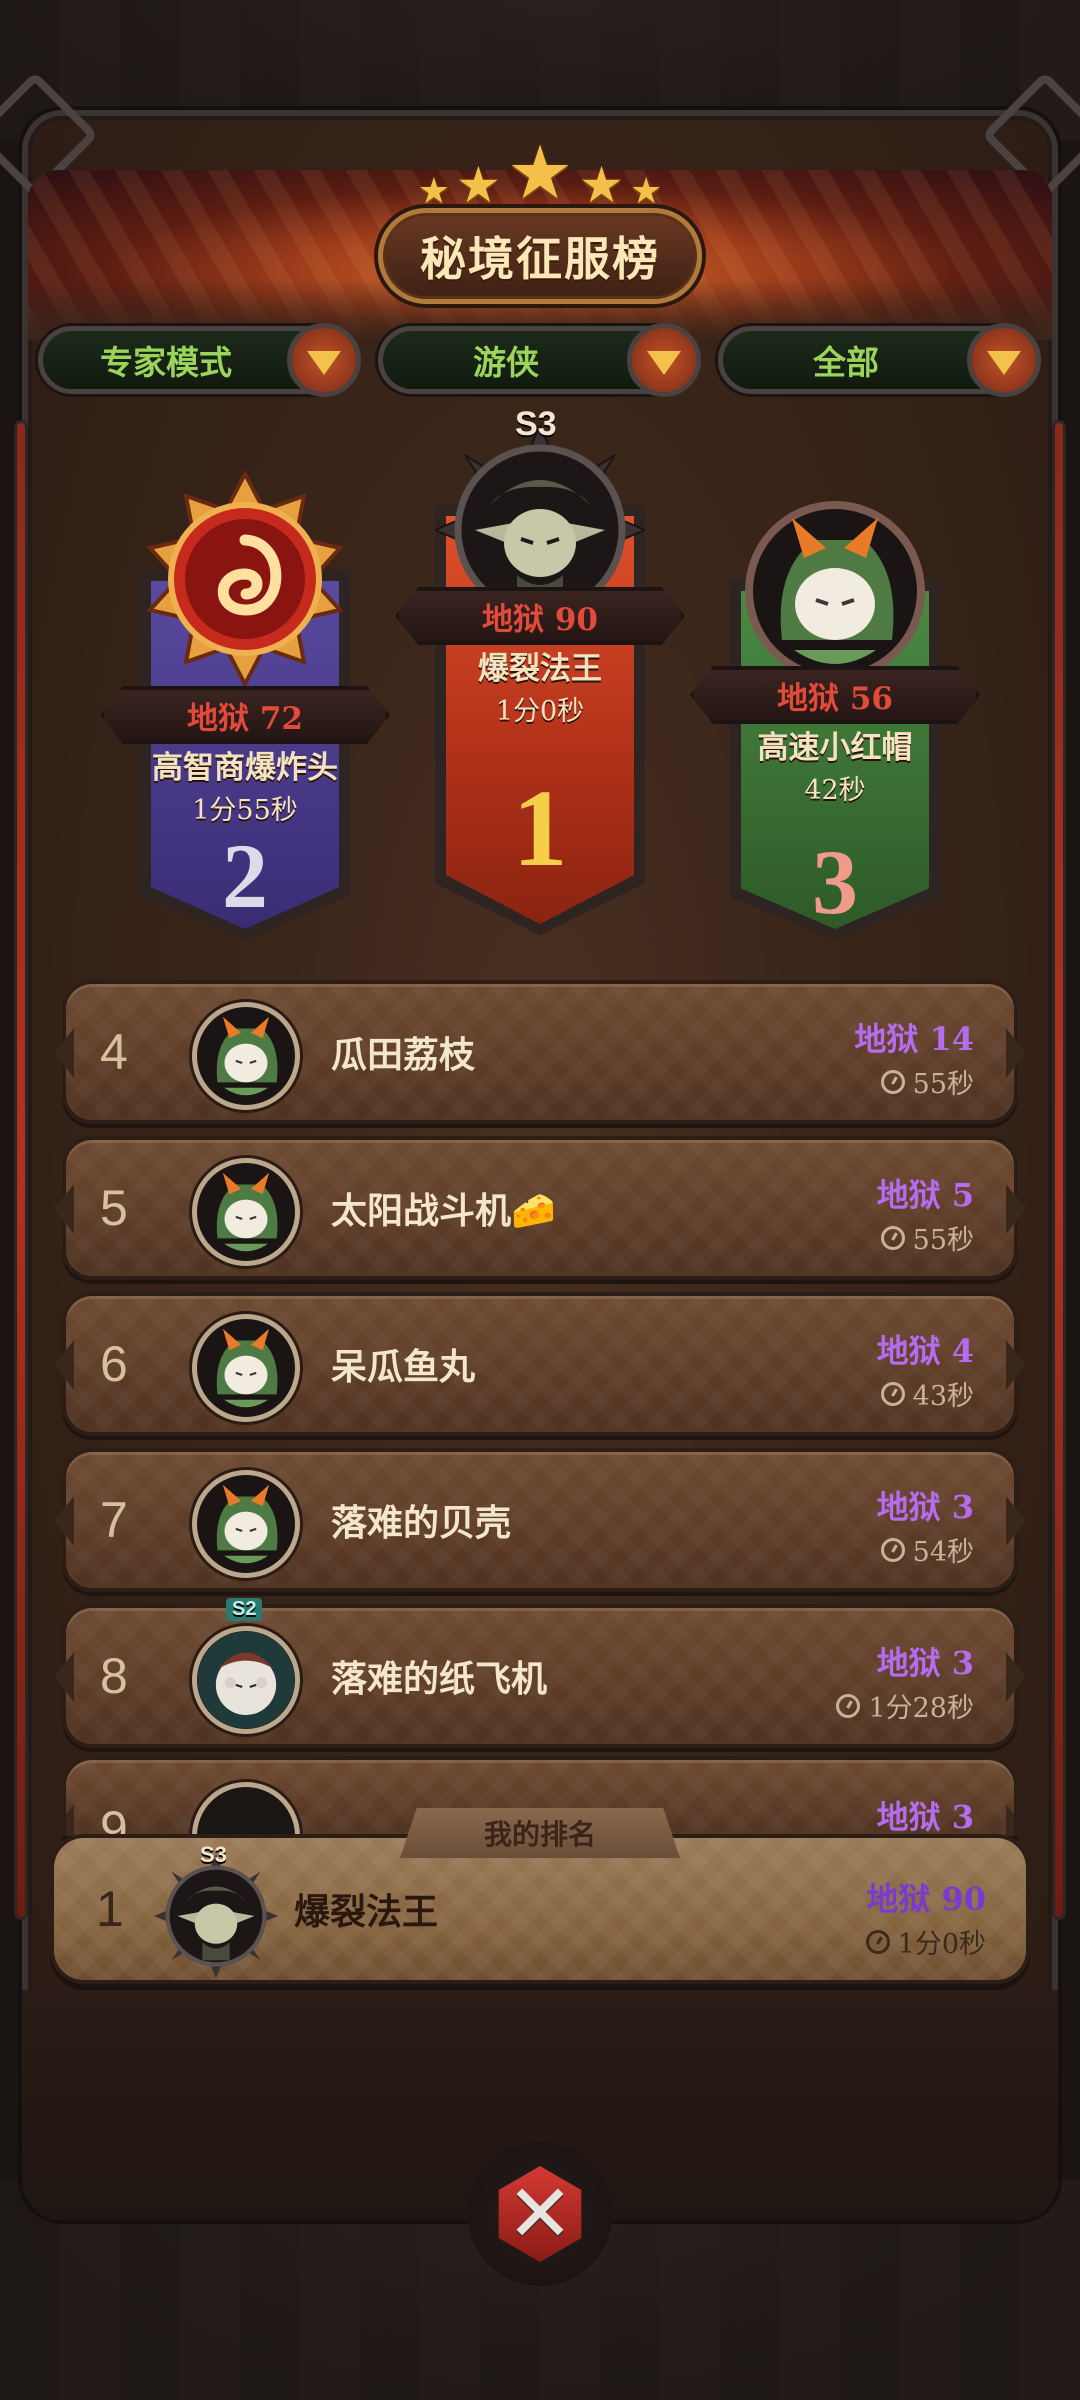 Image resolution: width=1080 pixels, height=2400 pixels. I want to click on podium-first-level: 地狱 90, so click(540, 616).